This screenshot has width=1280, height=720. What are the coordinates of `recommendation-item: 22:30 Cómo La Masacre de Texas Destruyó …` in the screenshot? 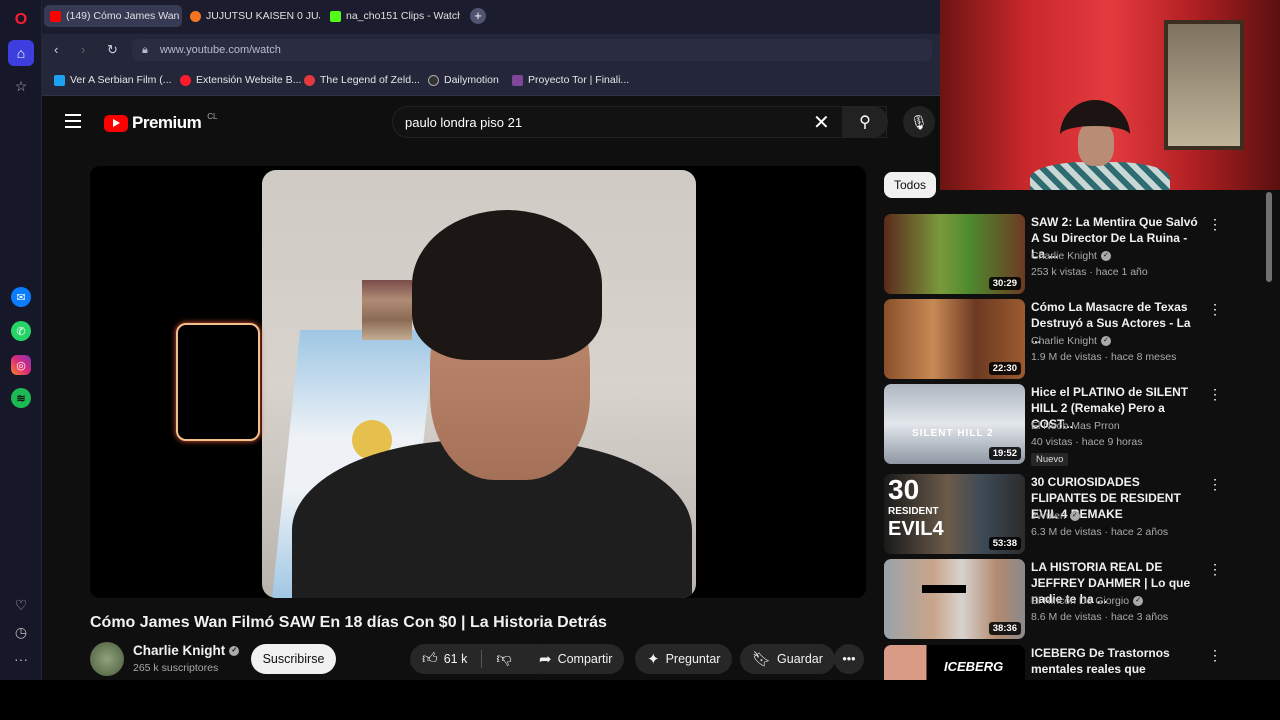 It's located at (1056, 339).